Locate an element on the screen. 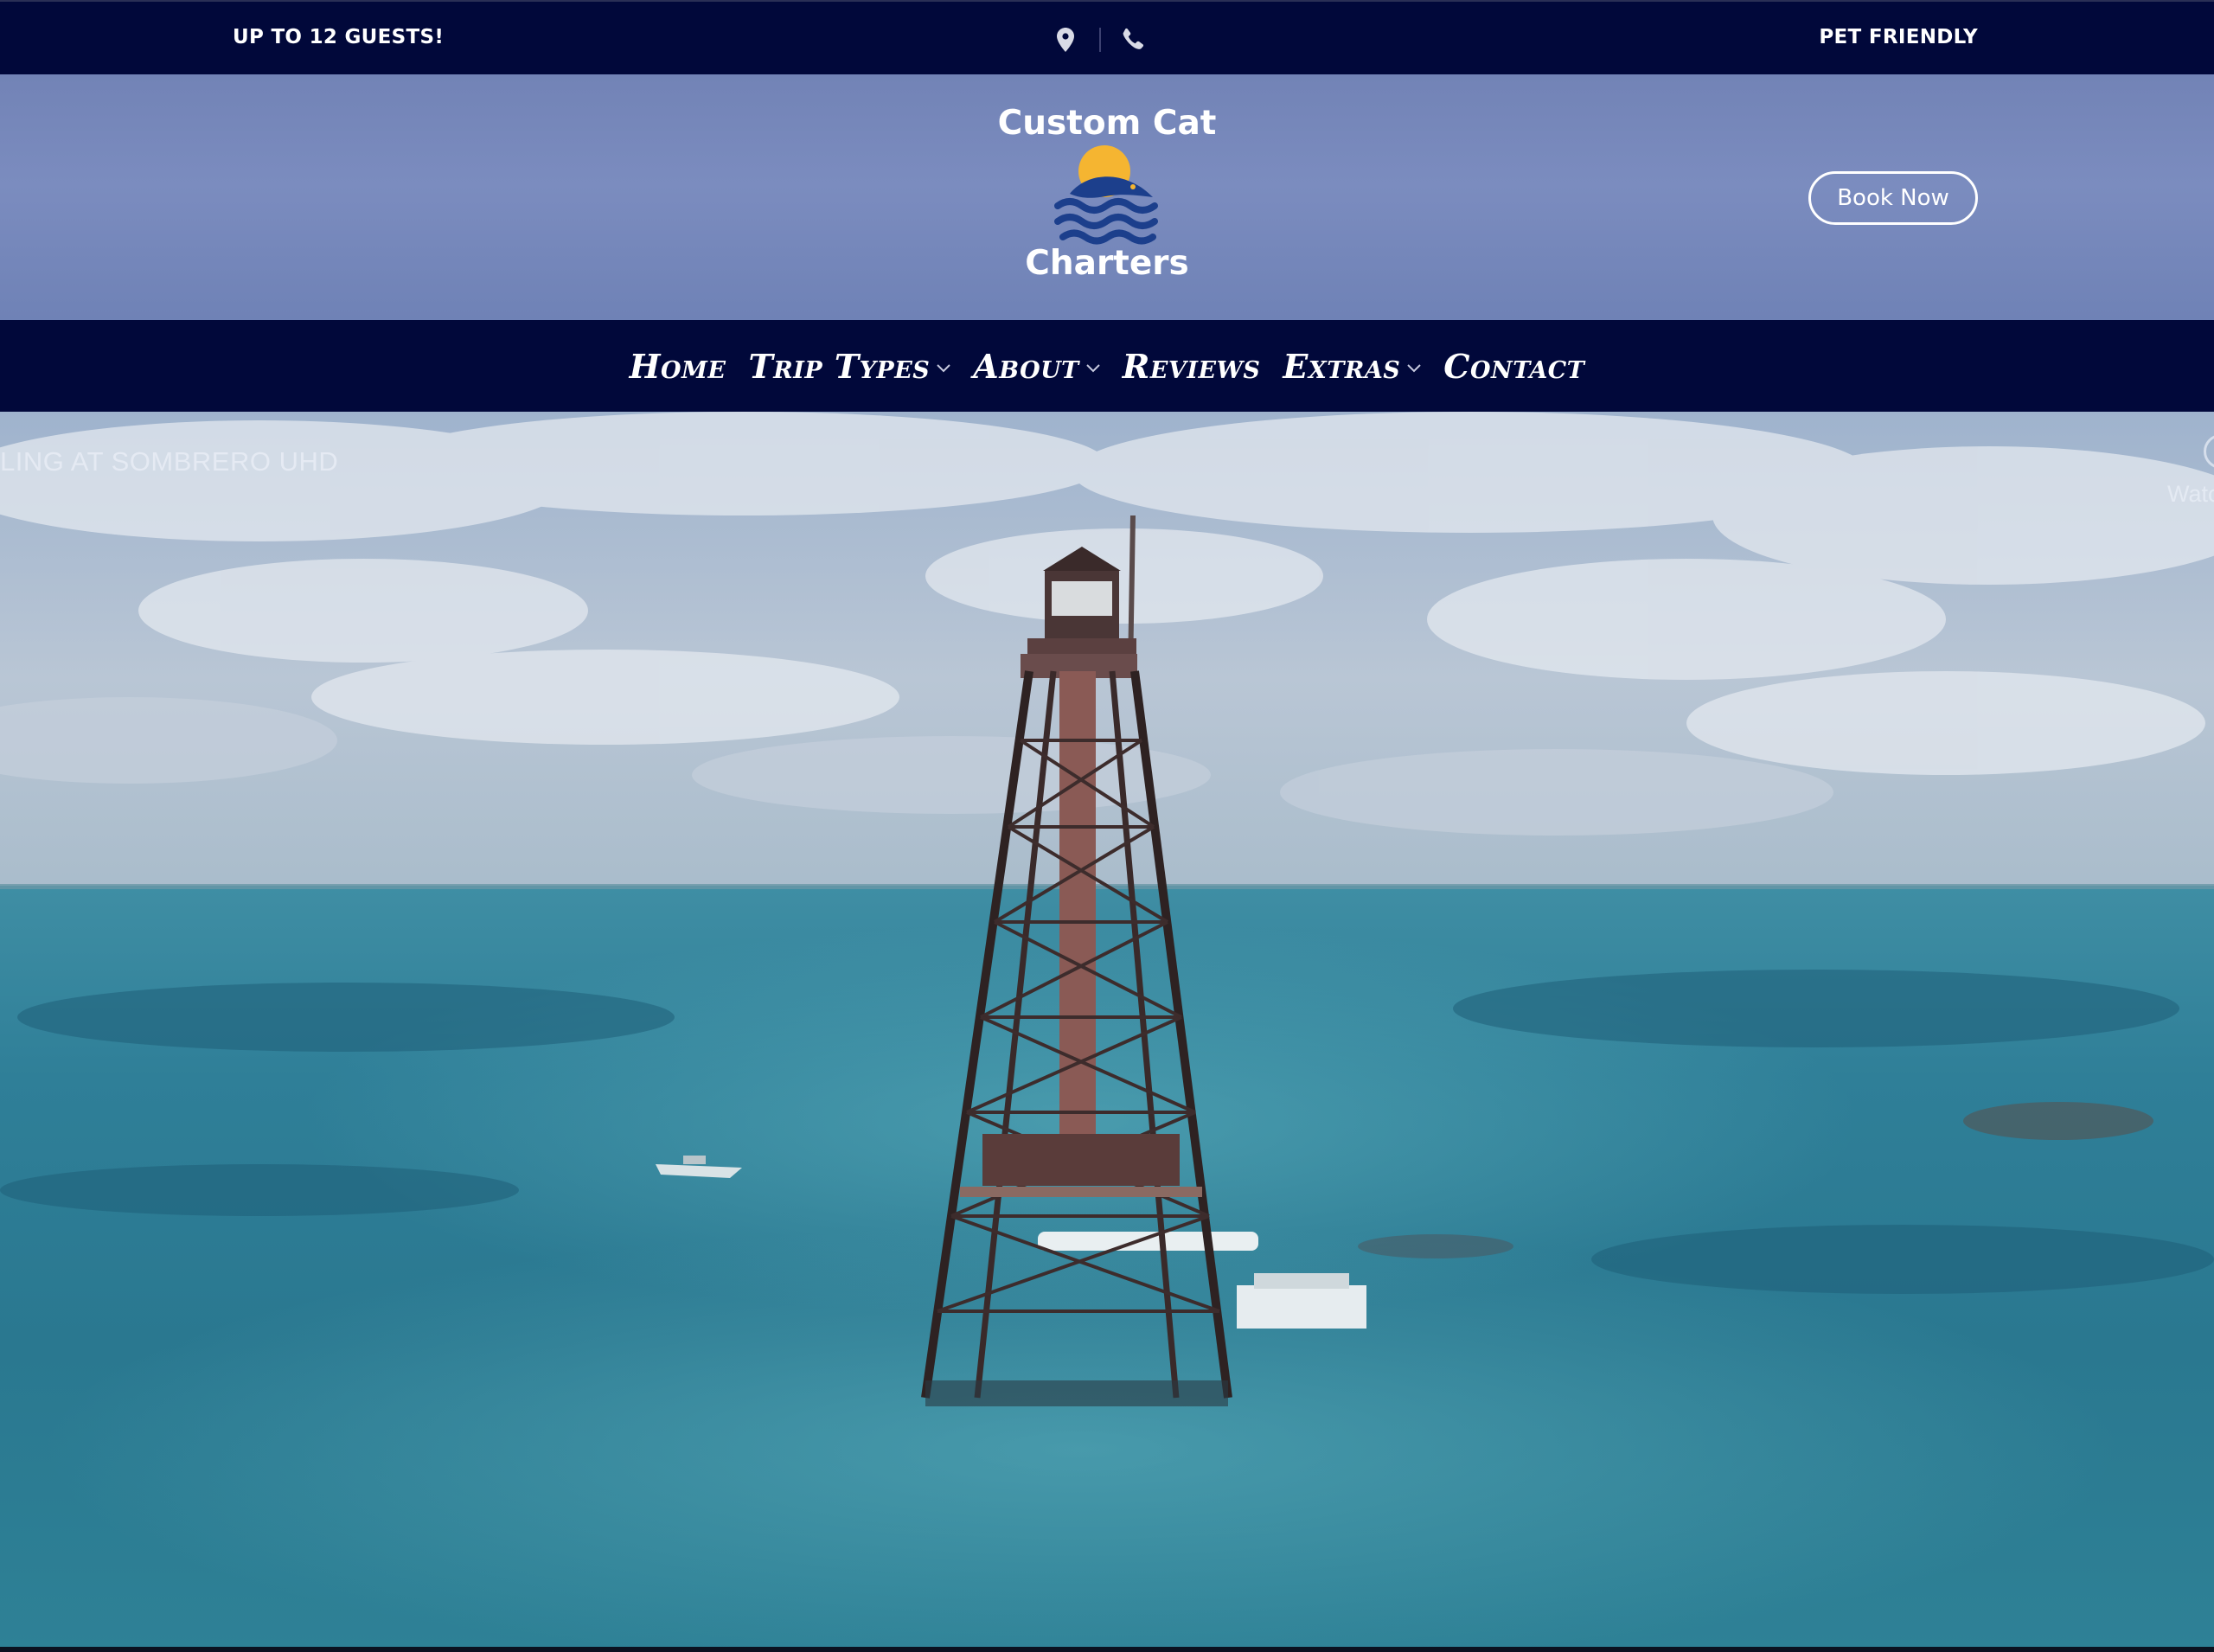 The height and width of the screenshot is (1652, 2214). sunset-fish-waves-icon is located at coordinates (1106, 195).